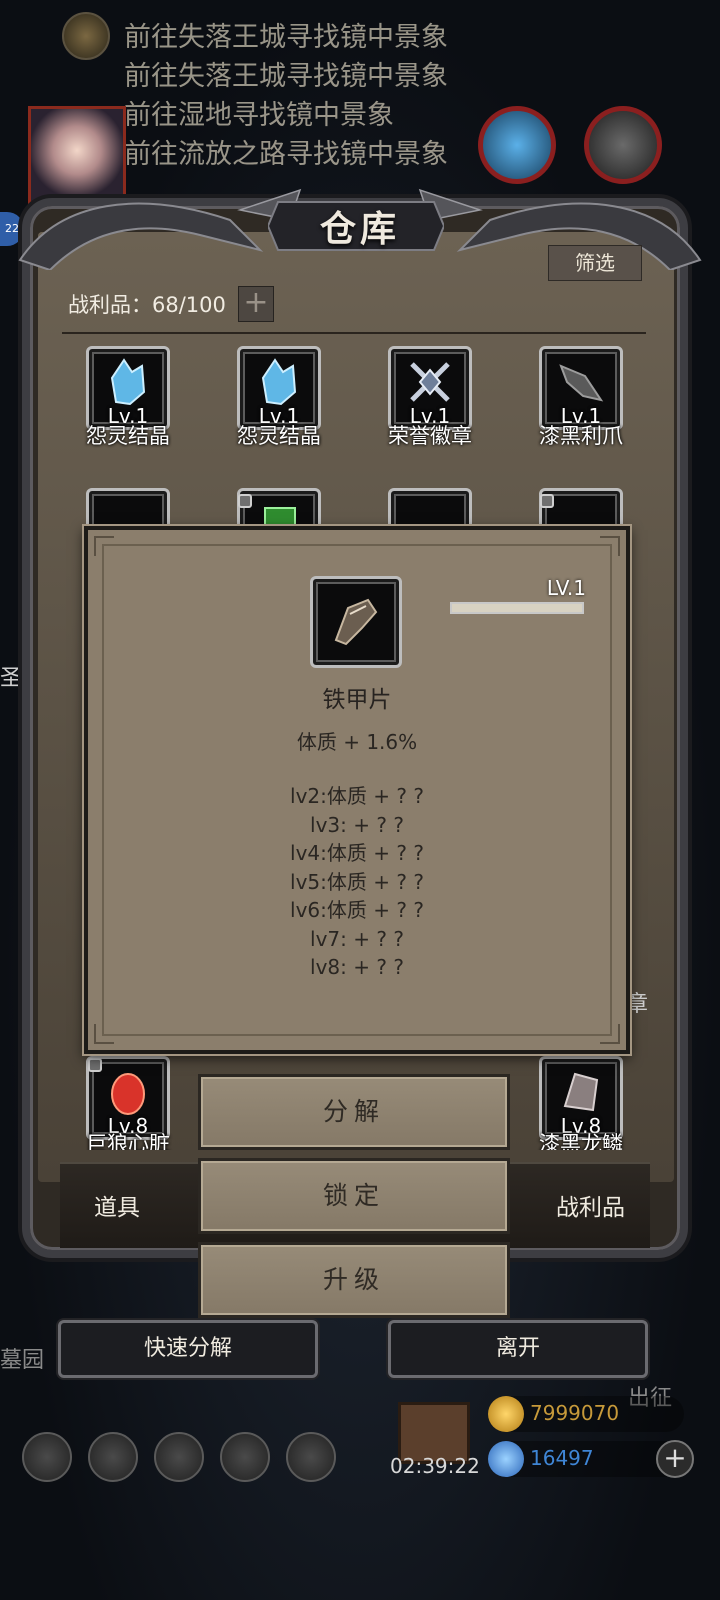  What do you see at coordinates (354, 1280) in the screenshot?
I see `upgrade-button: 升级` at bounding box center [354, 1280].